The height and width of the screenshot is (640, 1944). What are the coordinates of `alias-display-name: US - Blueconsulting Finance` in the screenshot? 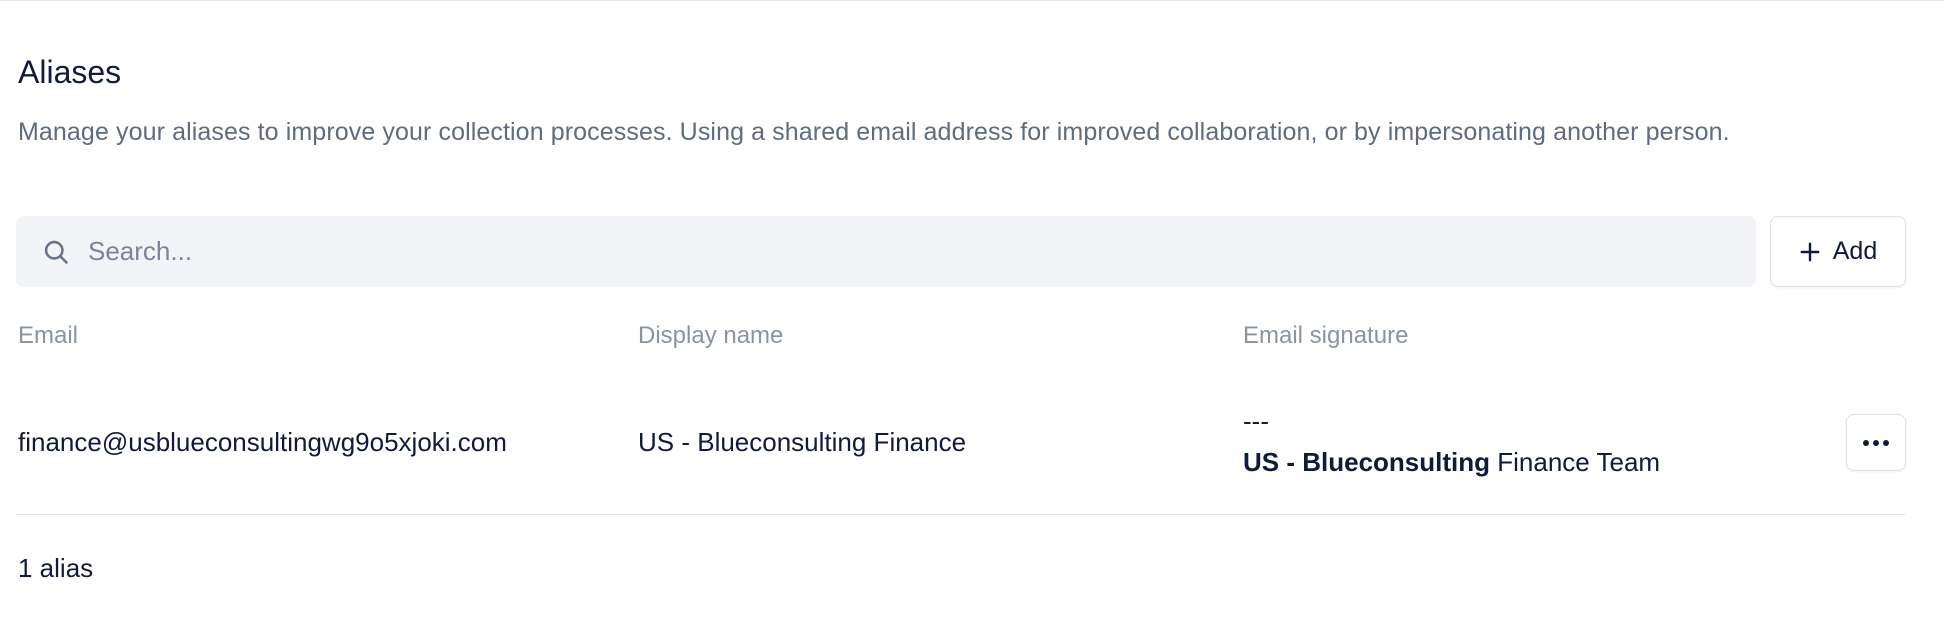 It's located at (802, 442).